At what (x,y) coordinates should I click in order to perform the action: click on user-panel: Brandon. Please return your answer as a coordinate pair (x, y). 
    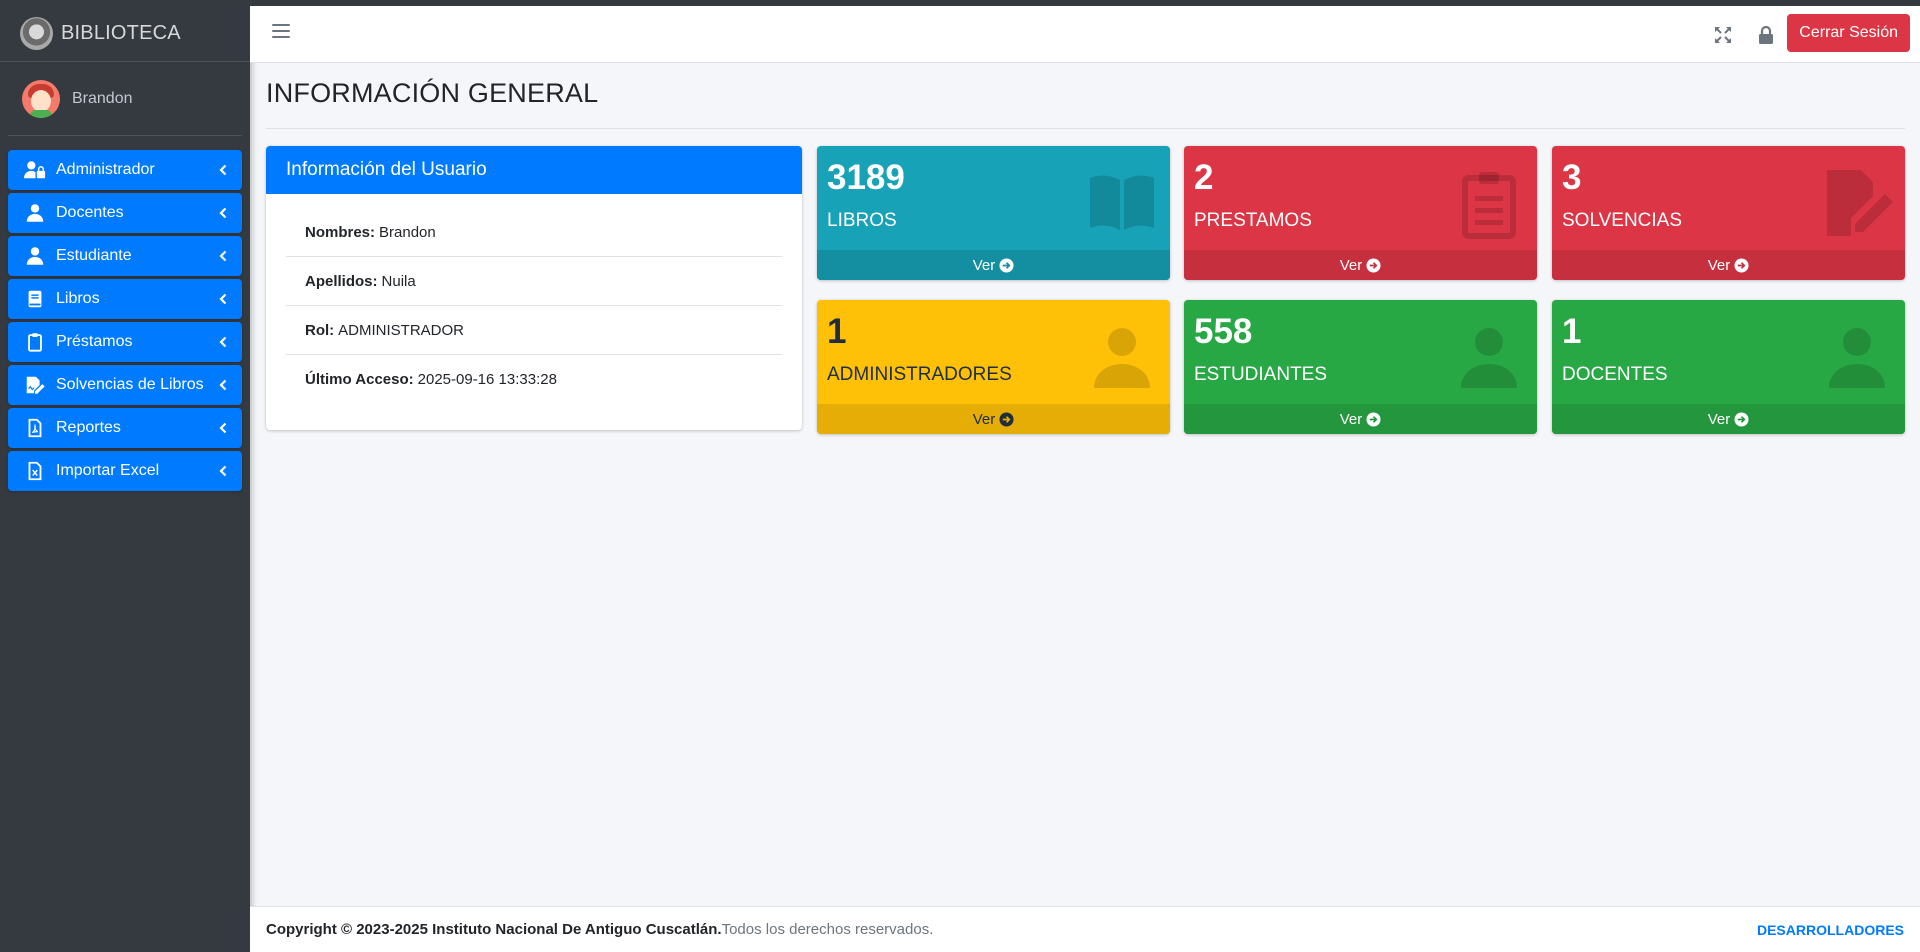
    Looking at the image, I should click on (125, 99).